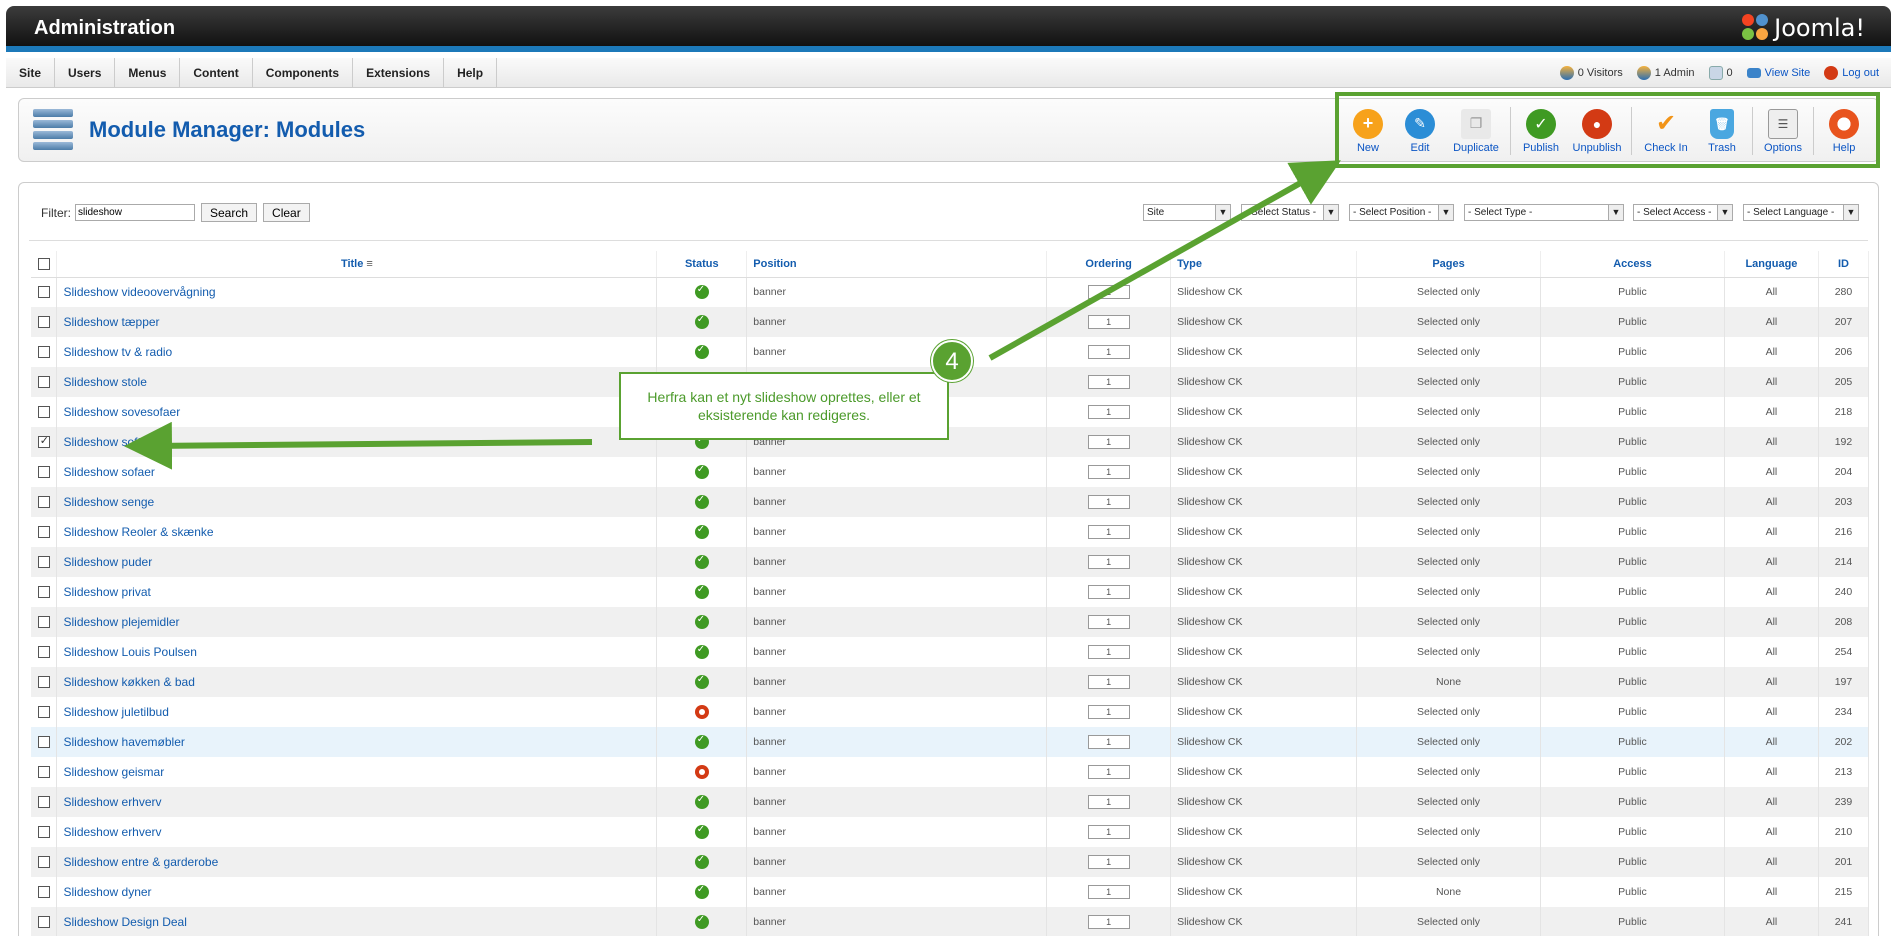  I want to click on edit-button: ✎ Edit, so click(1420, 131).